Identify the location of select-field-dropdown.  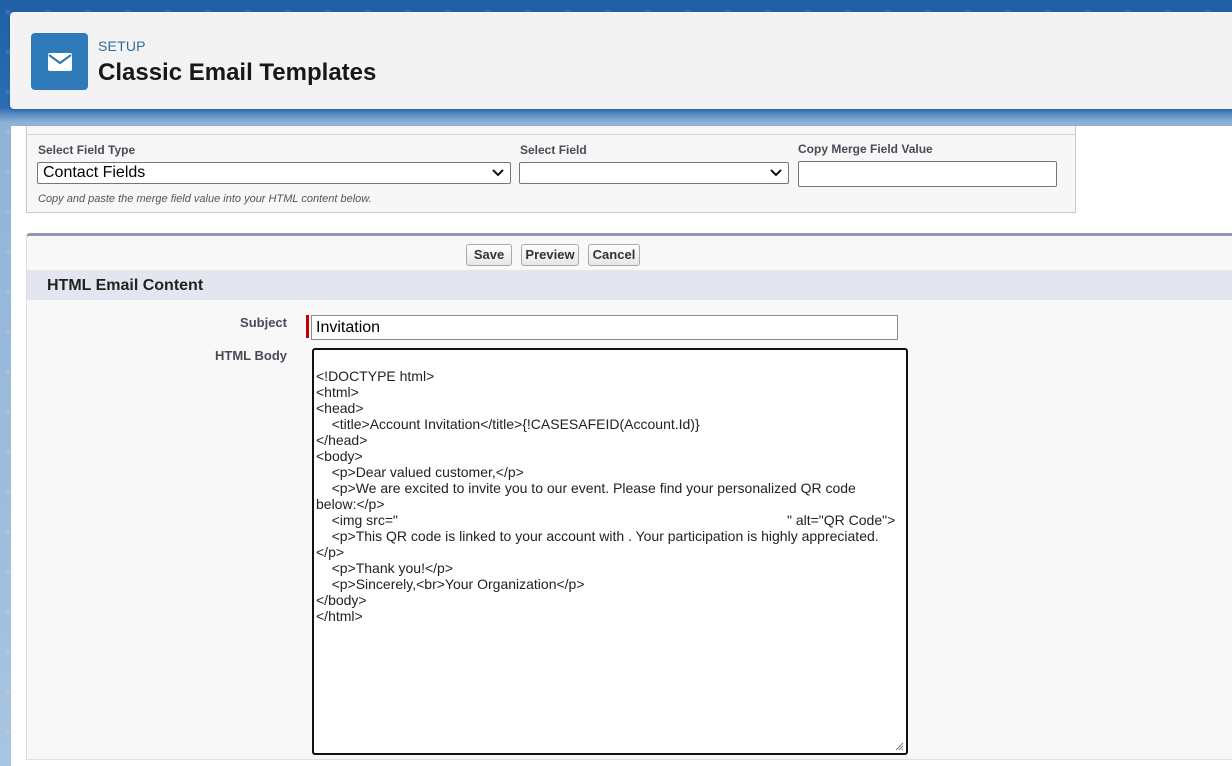
(654, 173).